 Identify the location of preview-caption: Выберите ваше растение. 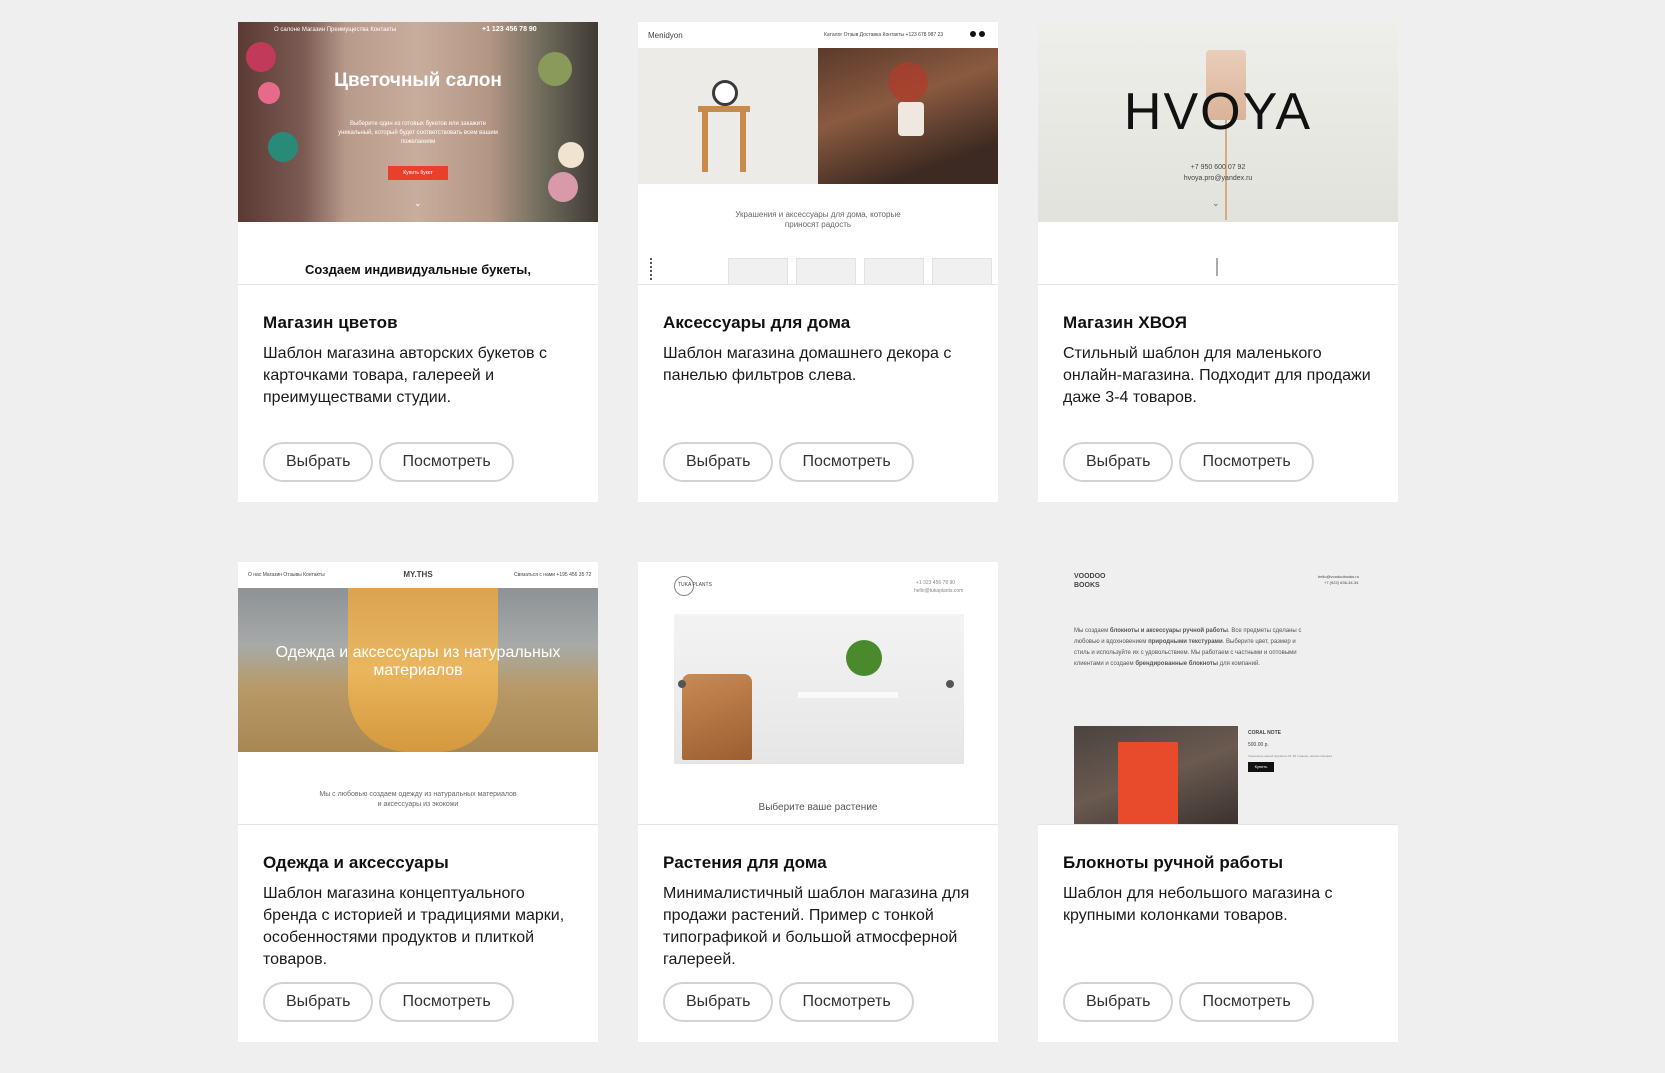
(818, 807).